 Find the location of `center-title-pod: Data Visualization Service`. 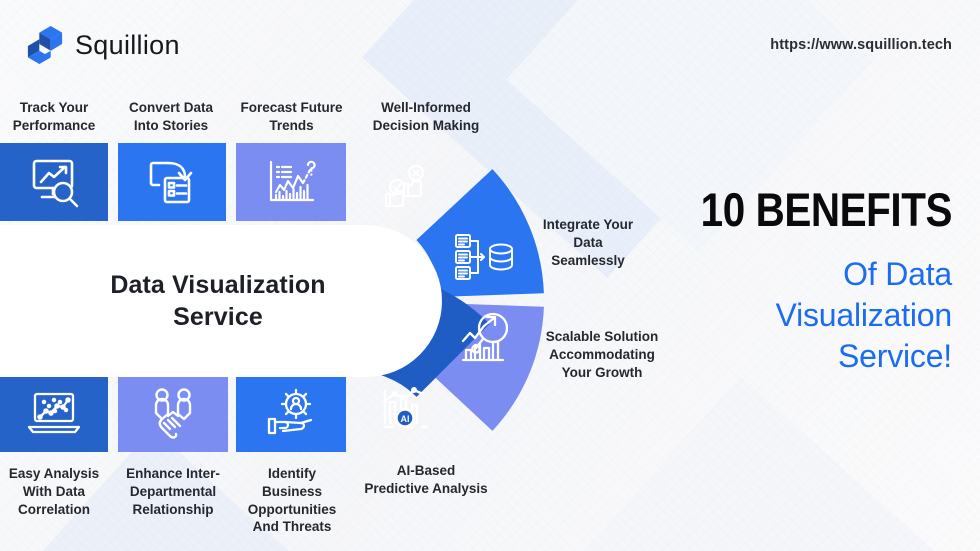

center-title-pod: Data Visualization Service is located at coordinates (221, 301).